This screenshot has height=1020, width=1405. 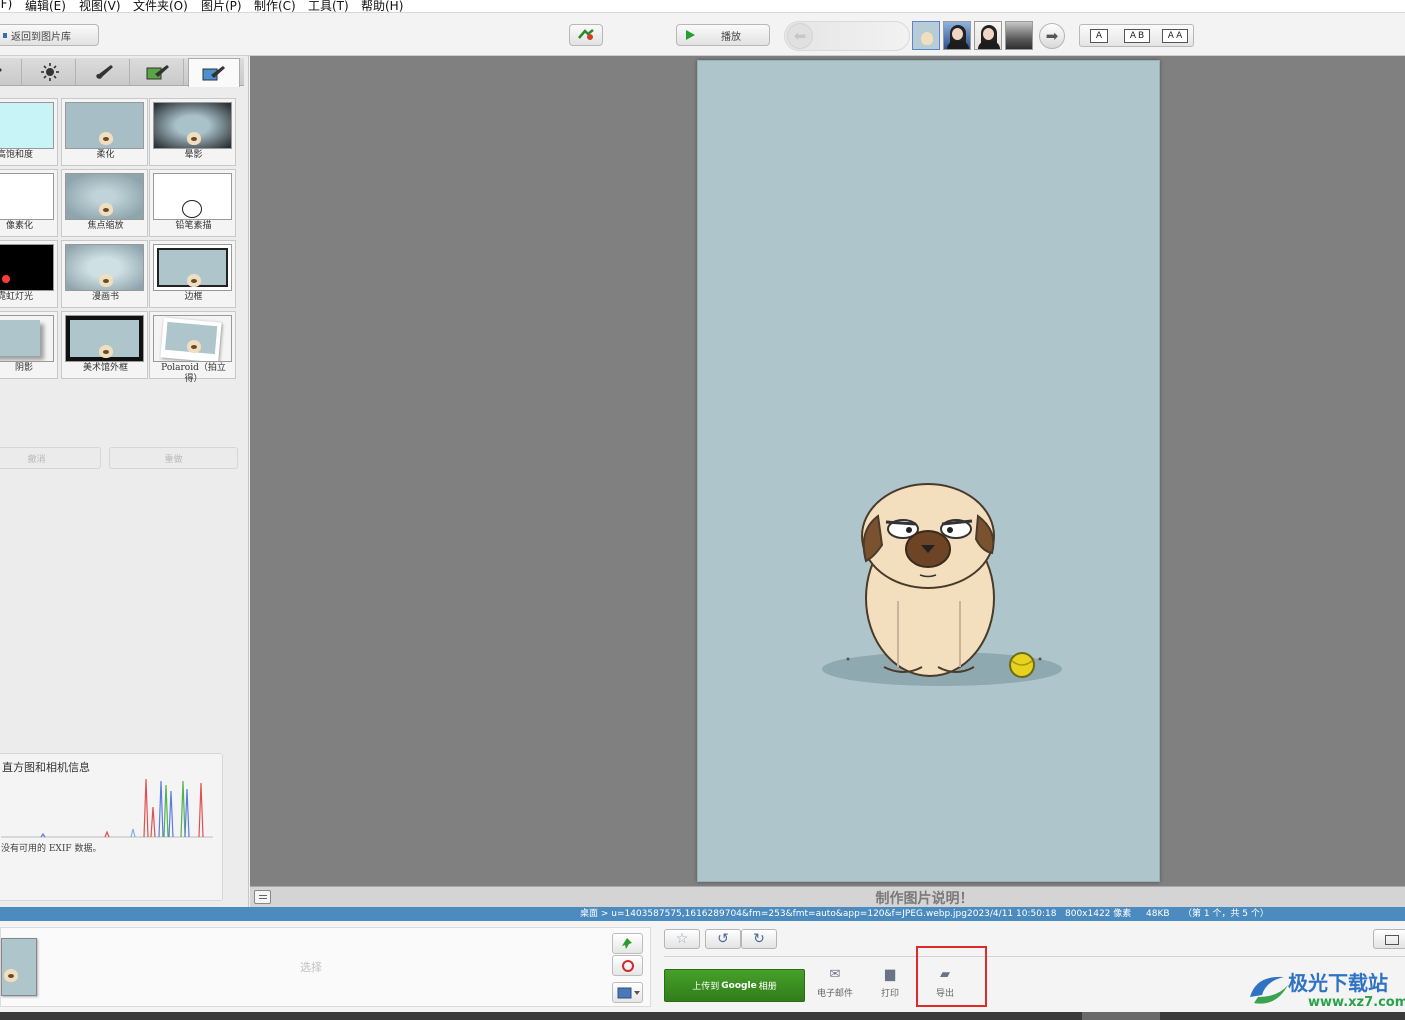 I want to click on rotate-right-icon: ↻, so click(x=759, y=939).